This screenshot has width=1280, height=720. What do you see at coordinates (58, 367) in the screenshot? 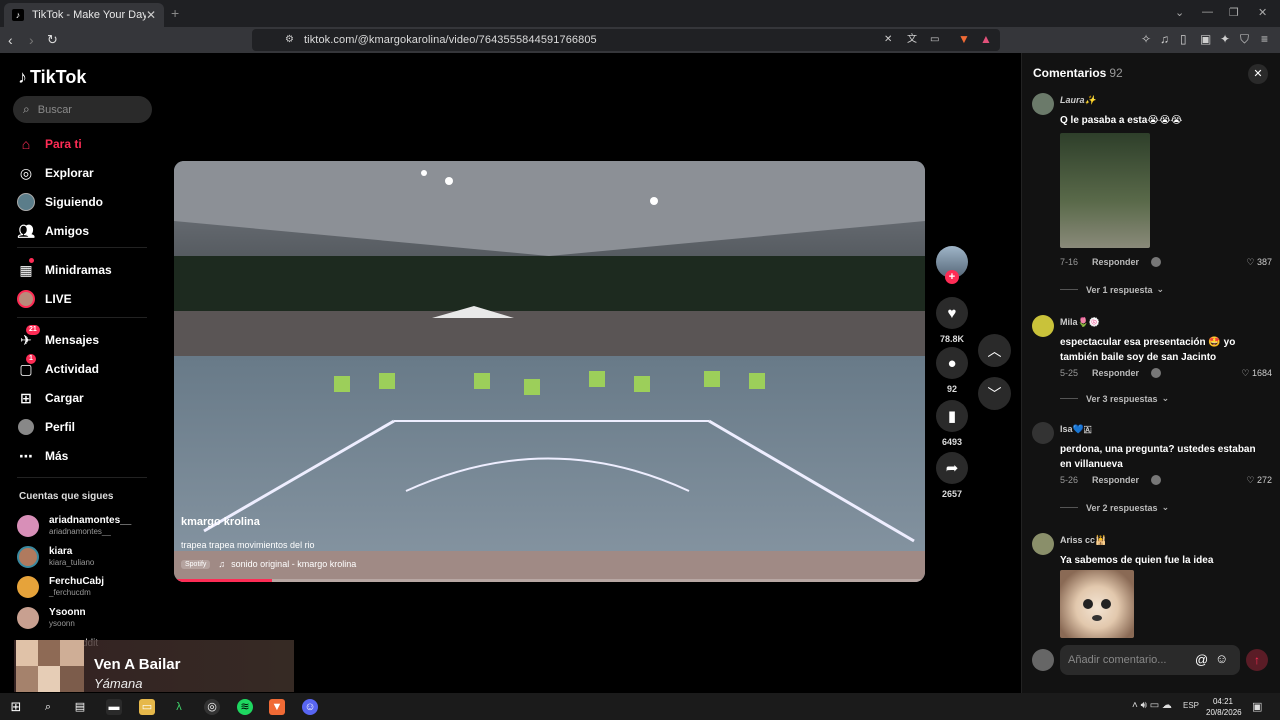
I see `nav-item-actividad: ▢ 1 Actividad` at bounding box center [58, 367].